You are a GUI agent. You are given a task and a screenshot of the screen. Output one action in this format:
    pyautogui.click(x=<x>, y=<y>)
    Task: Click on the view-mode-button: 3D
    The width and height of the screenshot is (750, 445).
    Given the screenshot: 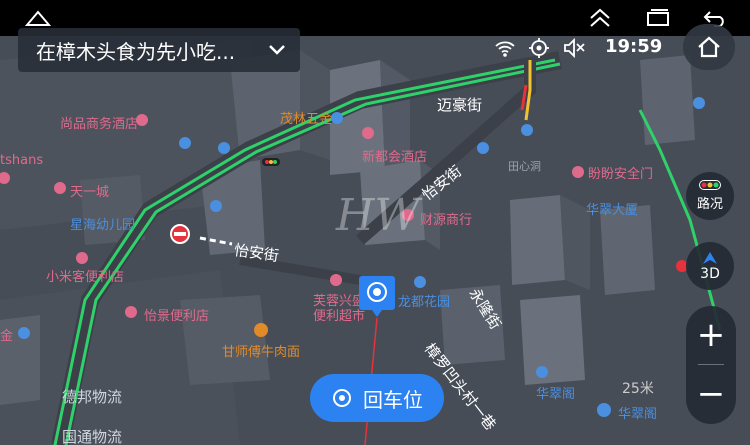 What is the action you would take?
    pyautogui.click(x=710, y=266)
    